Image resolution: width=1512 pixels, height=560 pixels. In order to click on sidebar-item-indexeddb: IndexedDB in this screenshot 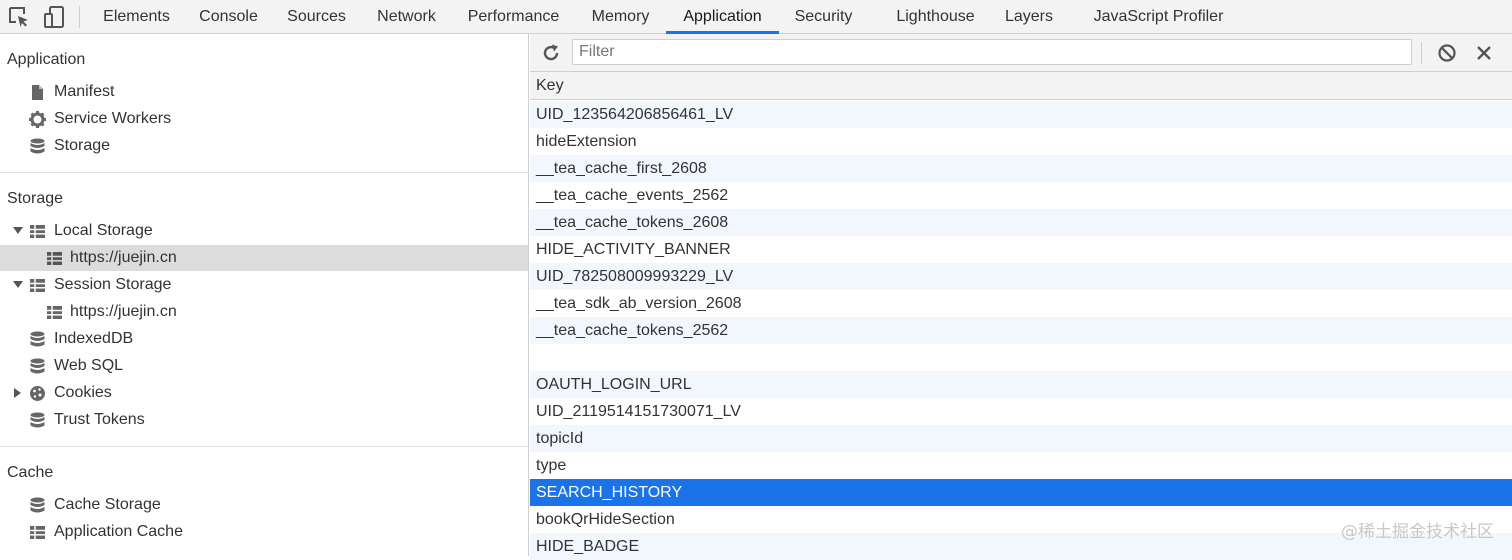, I will do `click(264, 339)`.